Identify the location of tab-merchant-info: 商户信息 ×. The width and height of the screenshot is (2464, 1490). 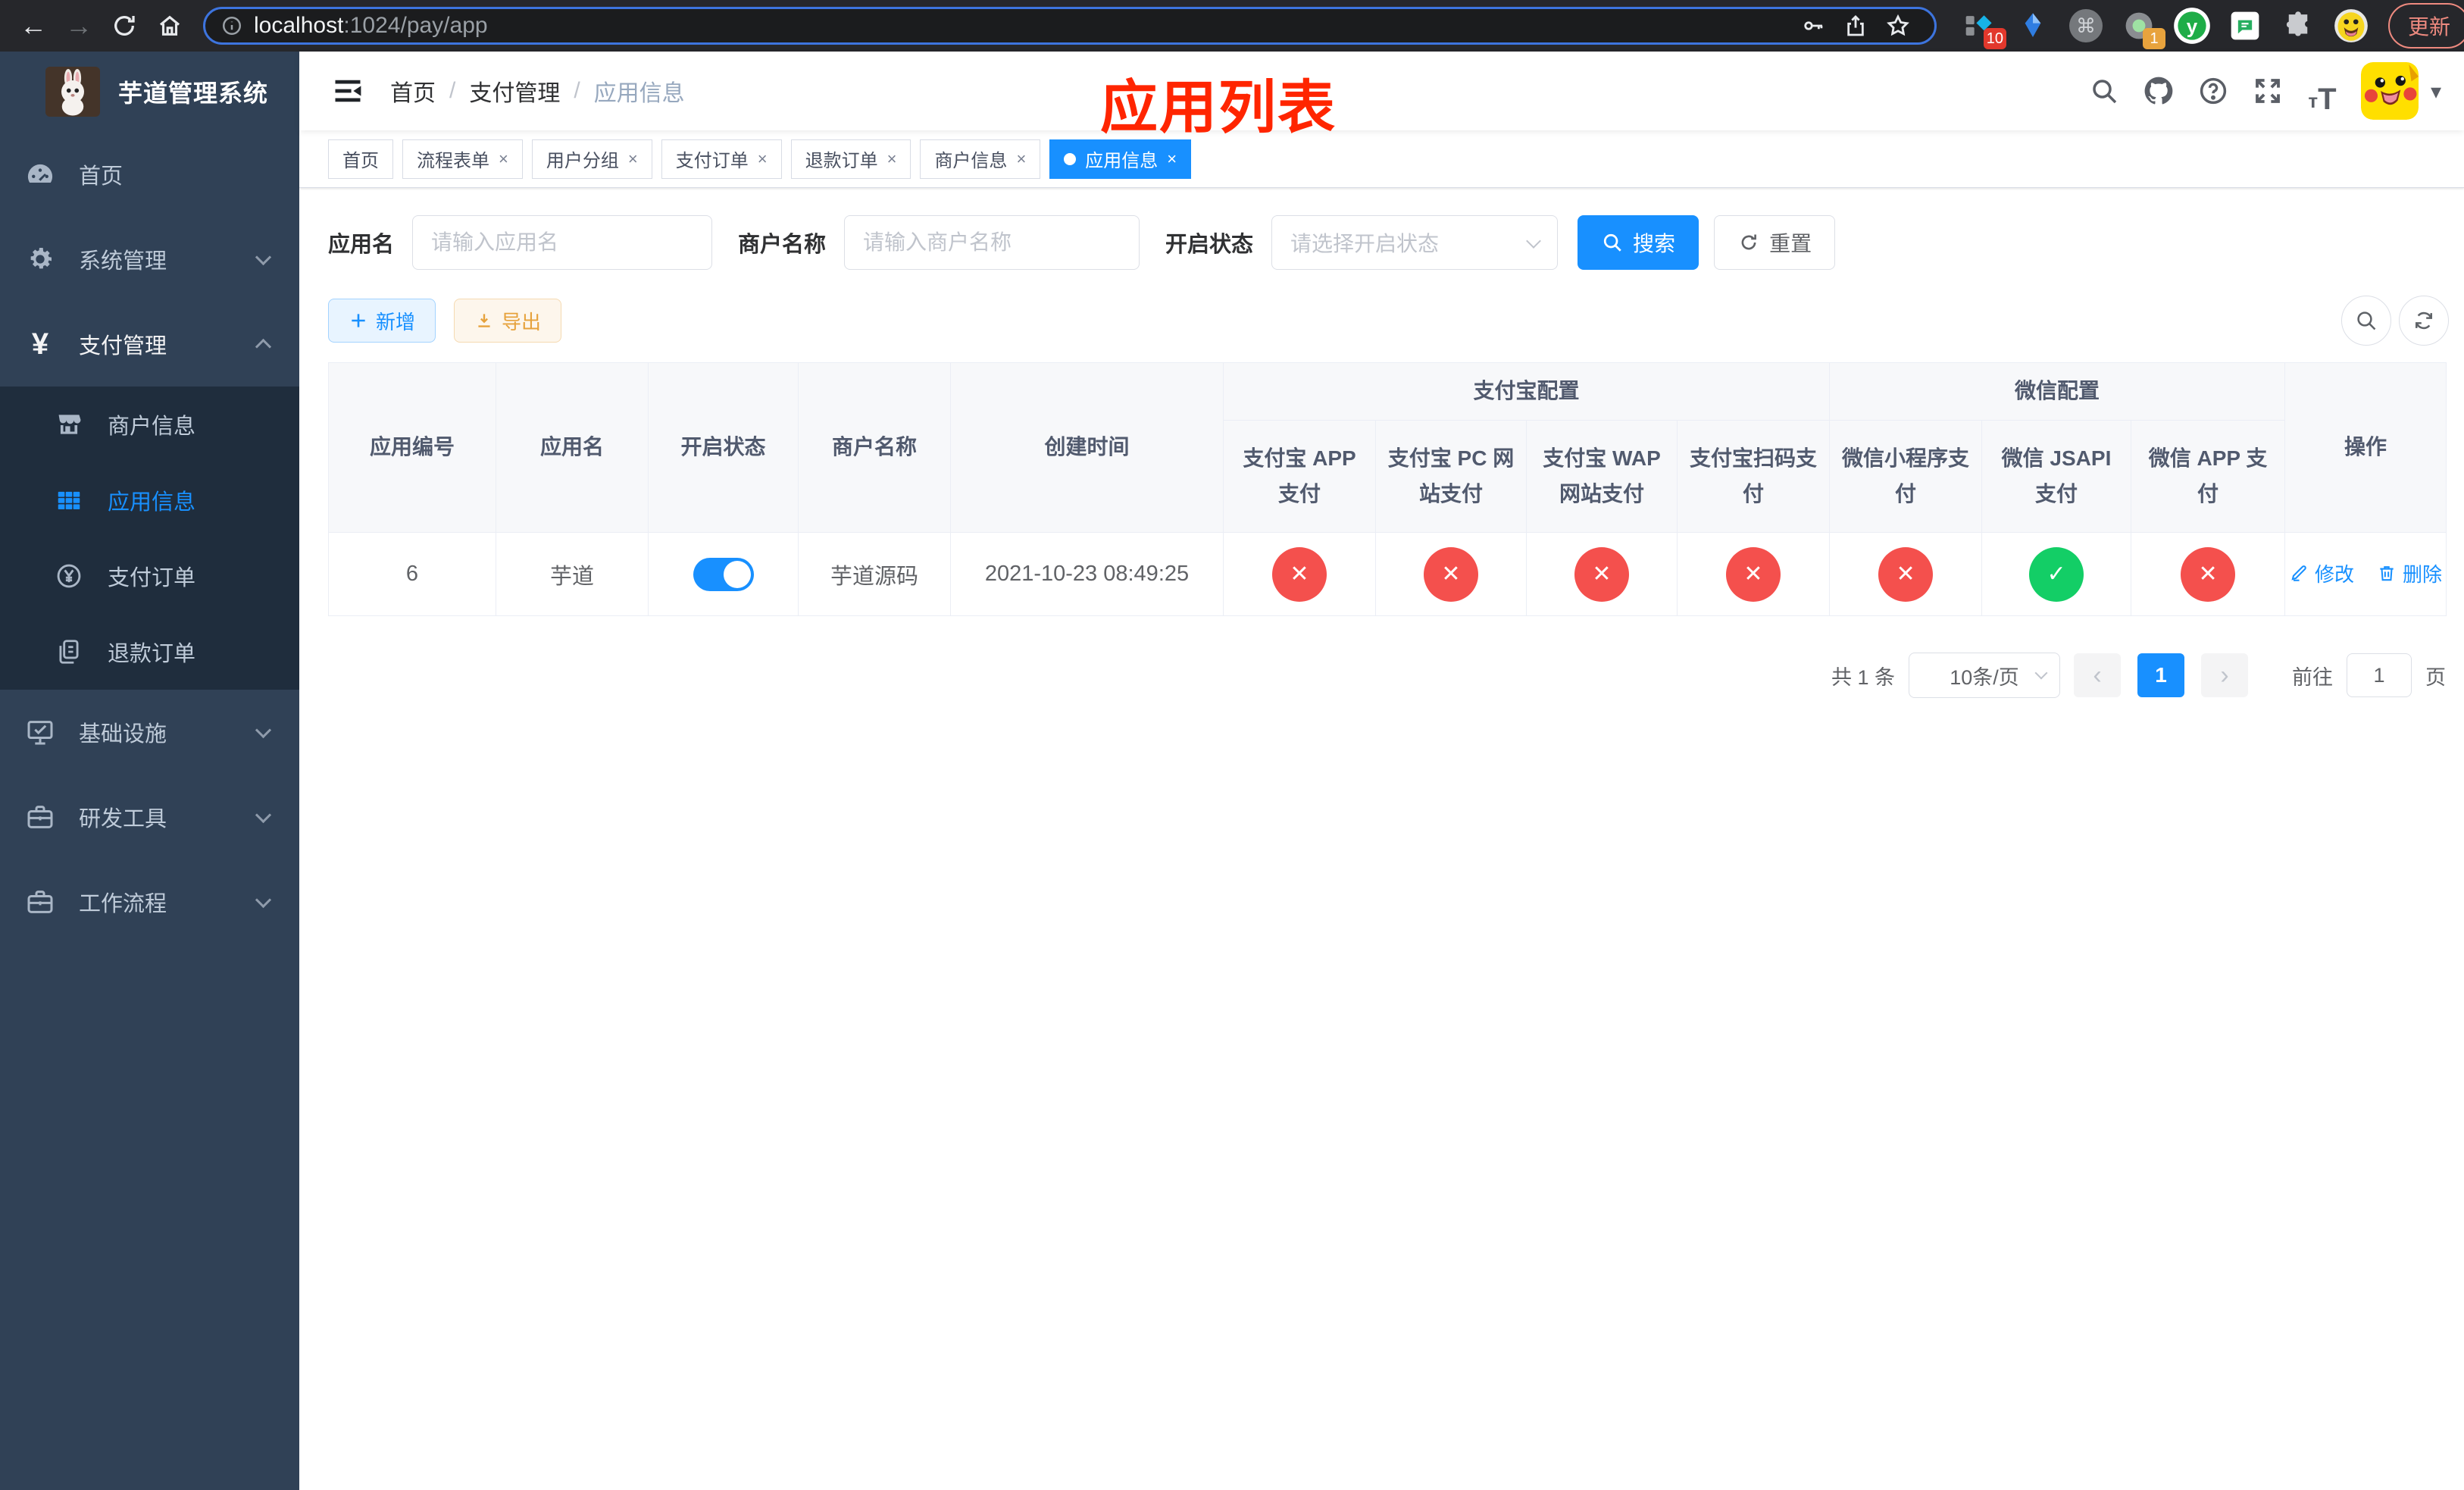
(980, 159).